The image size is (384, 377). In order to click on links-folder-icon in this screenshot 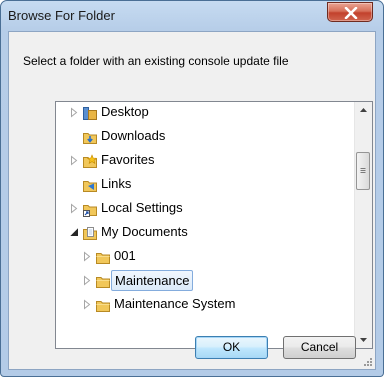, I will do `click(90, 186)`.